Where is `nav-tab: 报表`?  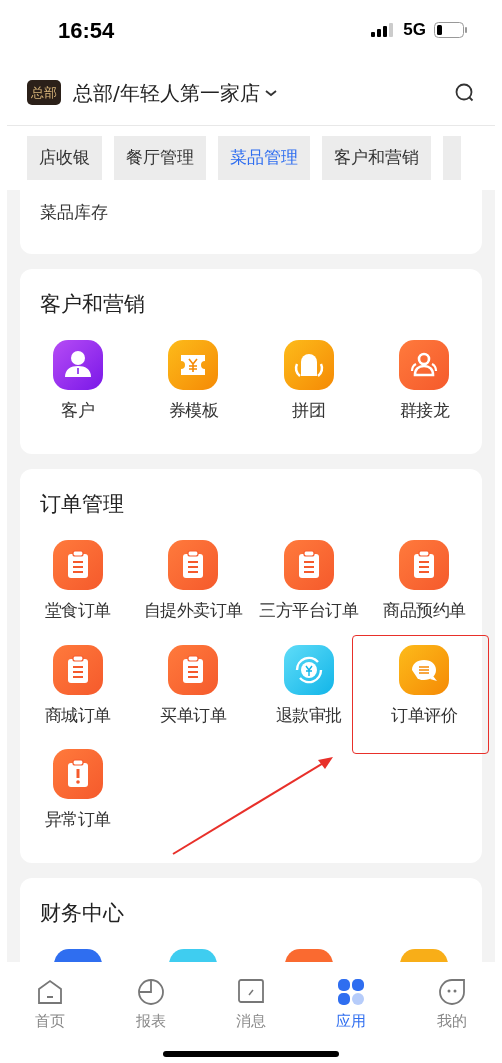 nav-tab: 报表 is located at coordinates (150, 1005).